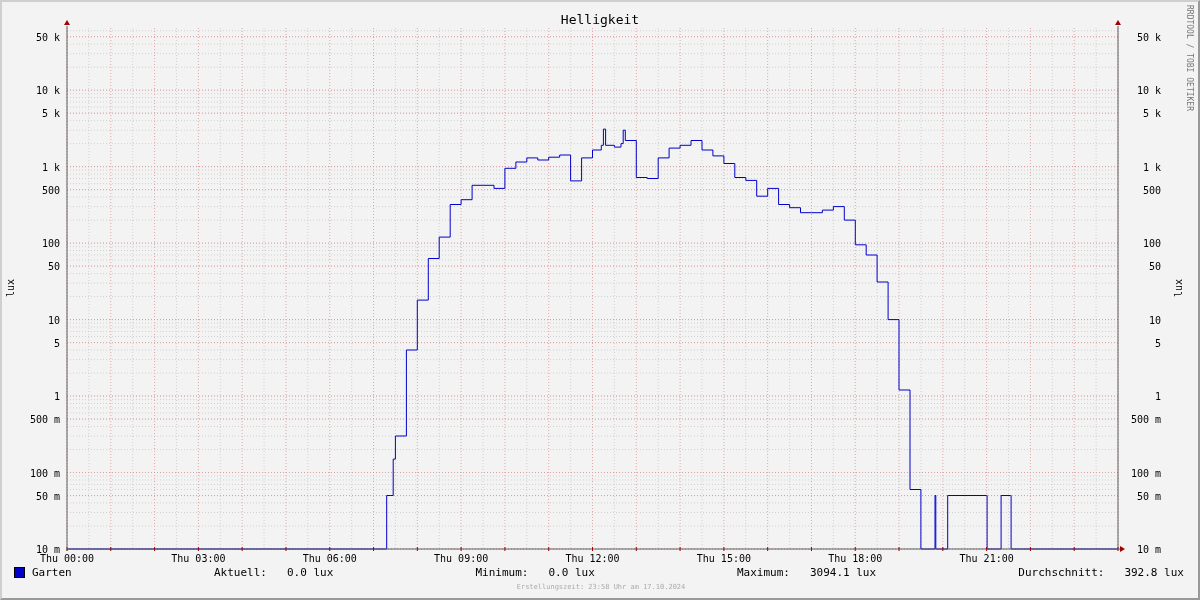 Image resolution: width=1200 pixels, height=600 pixels. Describe the element at coordinates (843, 572) in the screenshot. I see `stat-value: 3094.1 lux` at that location.